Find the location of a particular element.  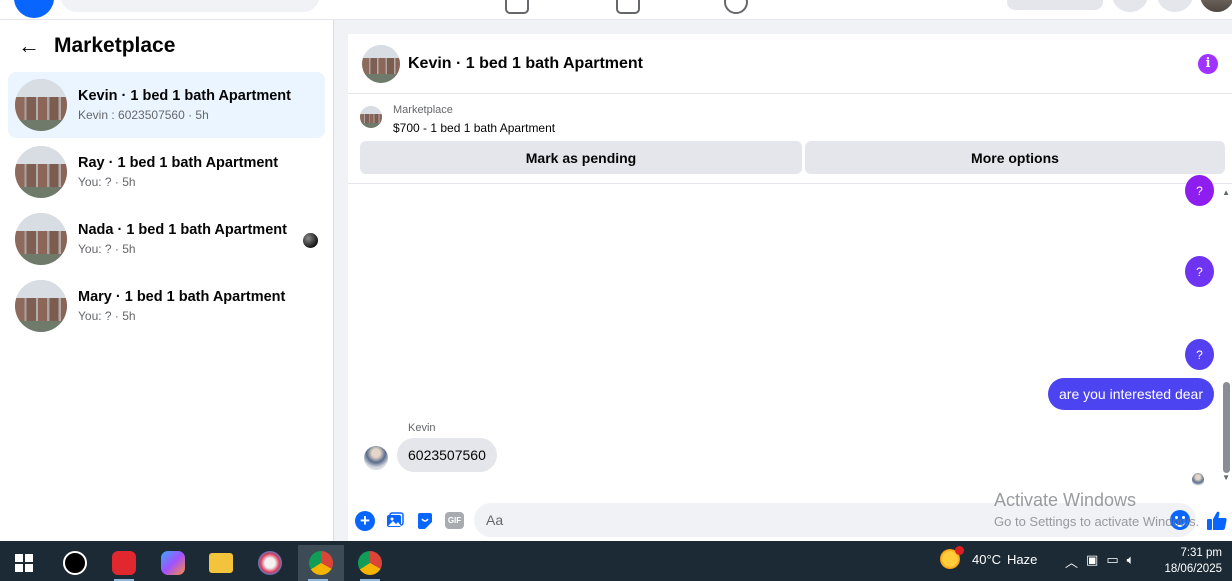

volume-icon: 🔈︎ is located at coordinates (1131, 561).